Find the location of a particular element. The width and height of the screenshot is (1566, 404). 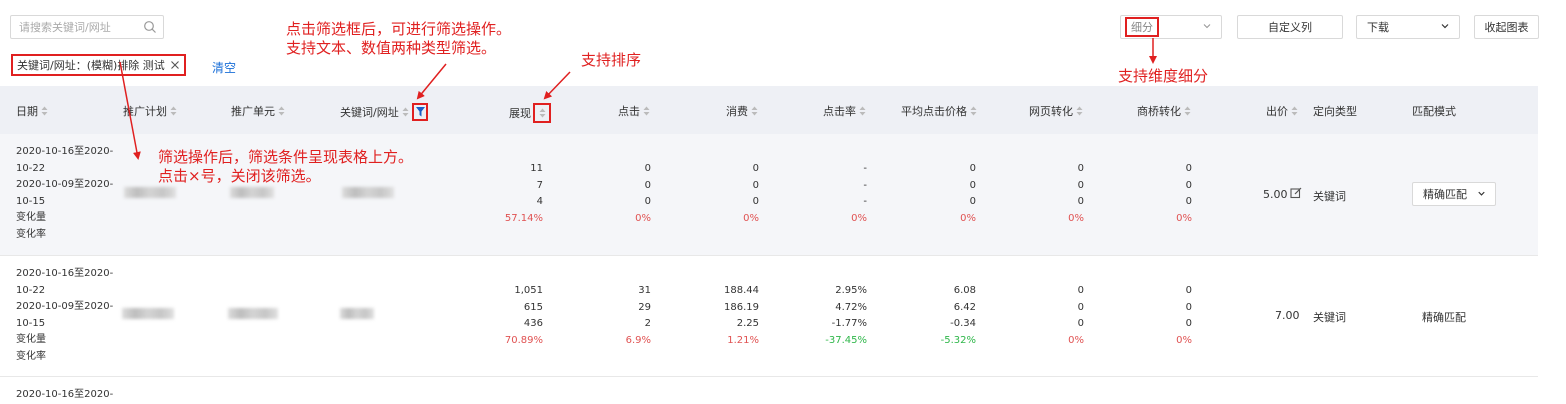

column-header-cpc: 平均点击价格 is located at coordinates (939, 111).